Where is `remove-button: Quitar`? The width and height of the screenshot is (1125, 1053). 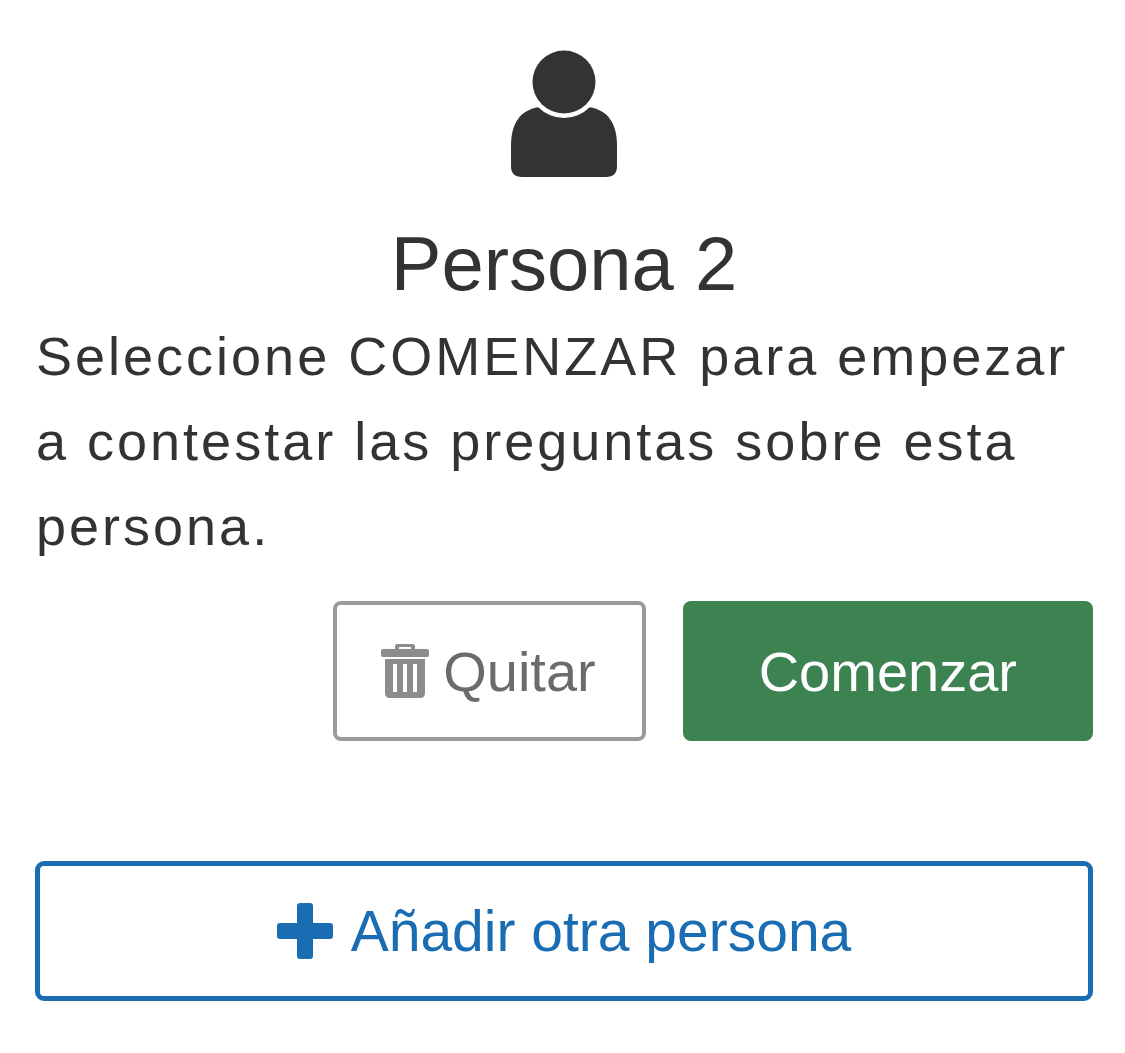 remove-button: Quitar is located at coordinates (489, 671).